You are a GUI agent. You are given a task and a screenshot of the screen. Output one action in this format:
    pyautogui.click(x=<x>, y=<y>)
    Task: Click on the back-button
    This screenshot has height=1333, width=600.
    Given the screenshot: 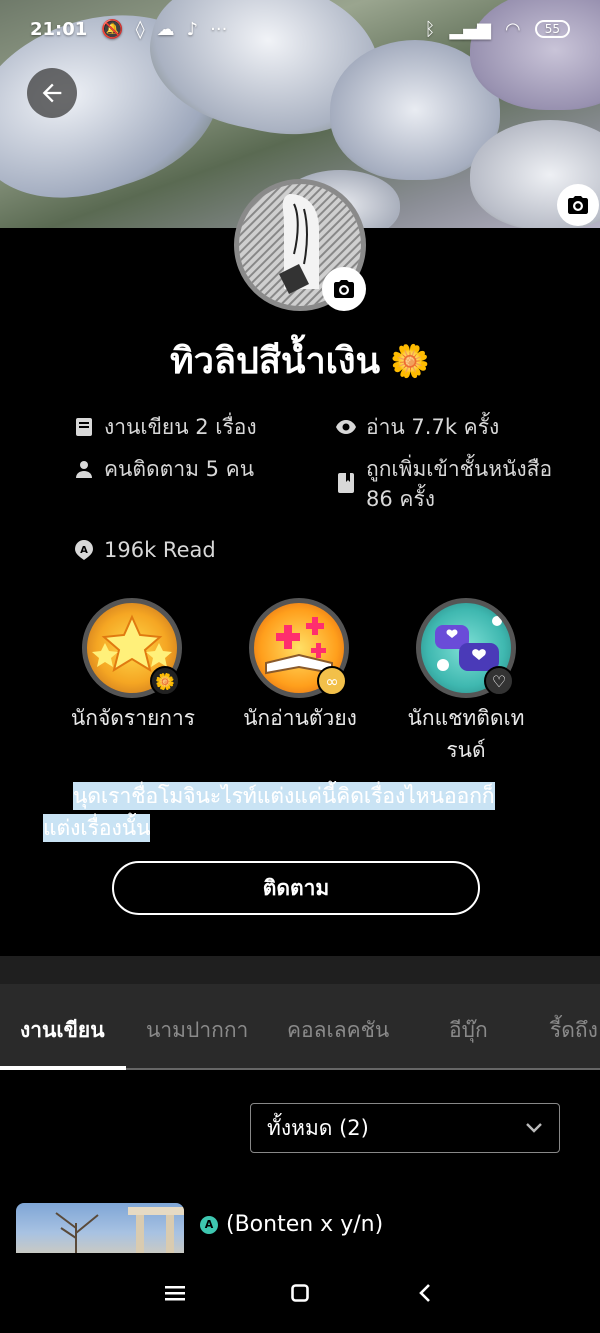 What is the action you would take?
    pyautogui.click(x=52, y=93)
    